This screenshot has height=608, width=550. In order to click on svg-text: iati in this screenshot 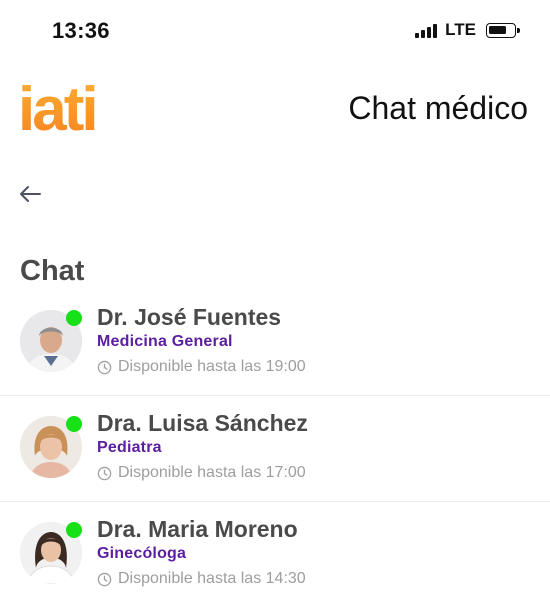, I will do `click(57, 108)`.